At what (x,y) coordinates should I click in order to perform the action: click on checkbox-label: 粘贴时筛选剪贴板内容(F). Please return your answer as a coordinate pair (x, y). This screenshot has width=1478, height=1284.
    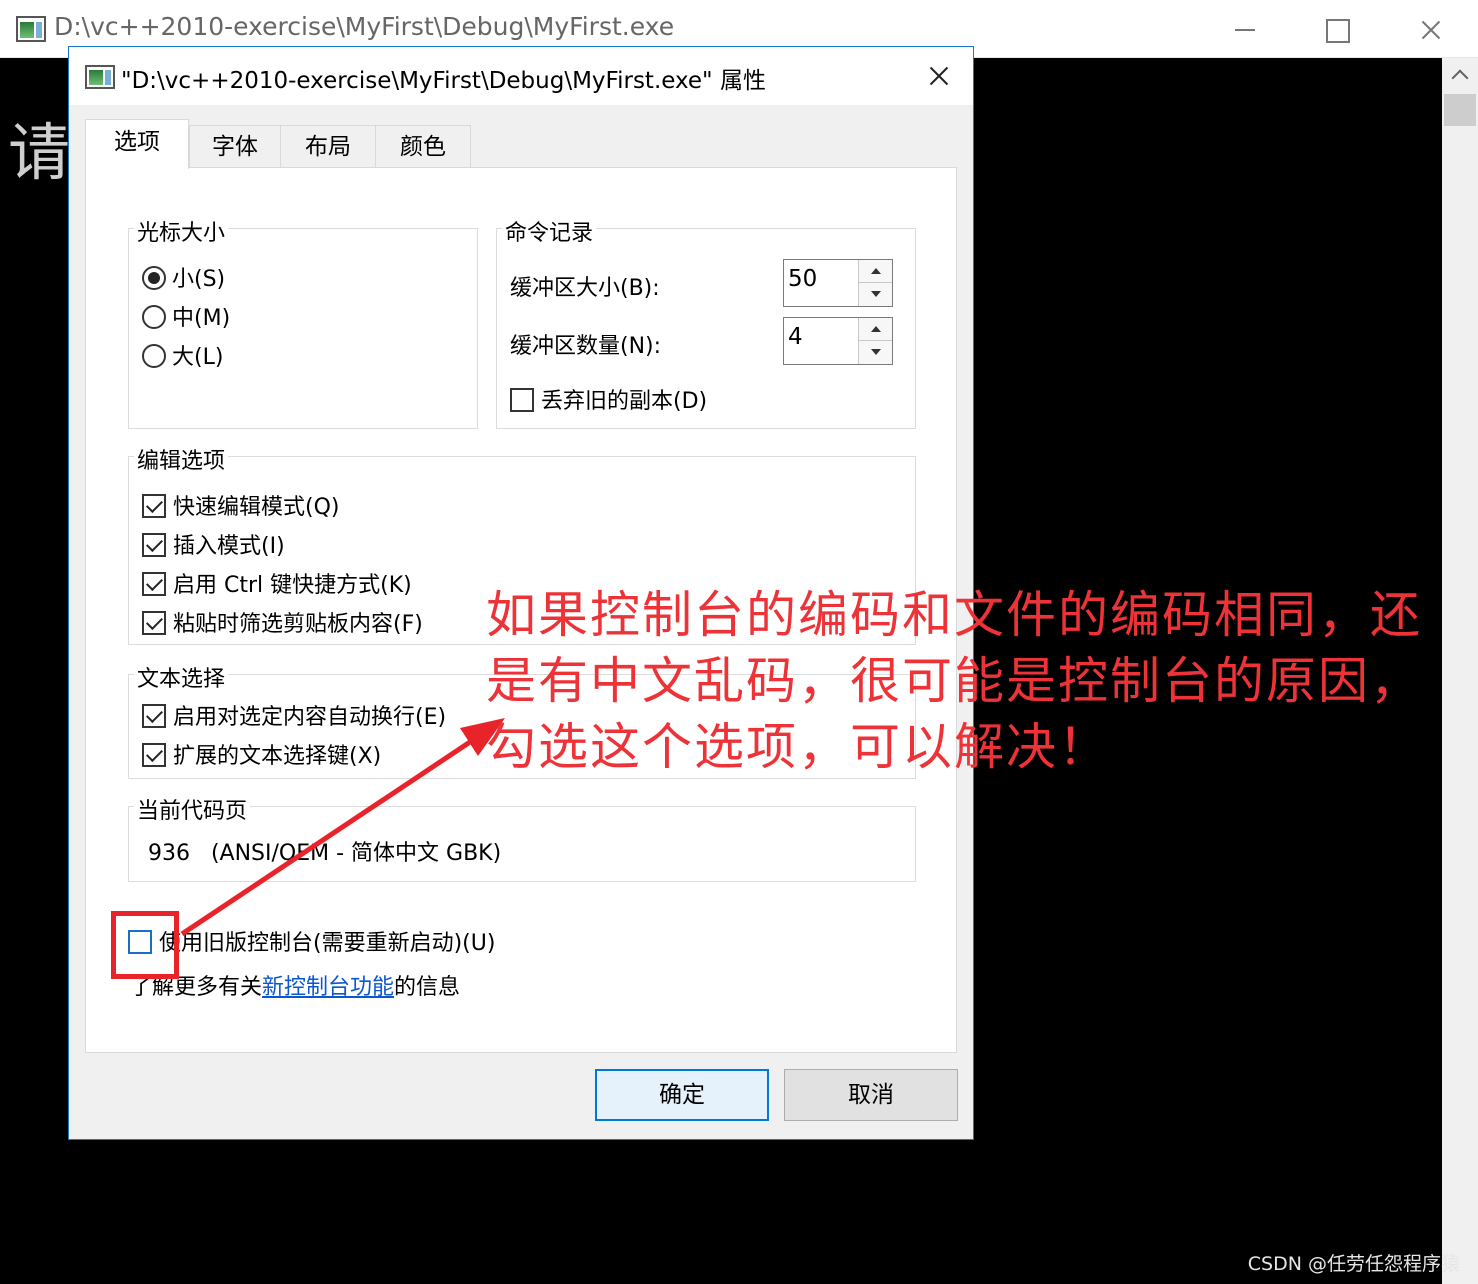
    Looking at the image, I should click on (298, 624).